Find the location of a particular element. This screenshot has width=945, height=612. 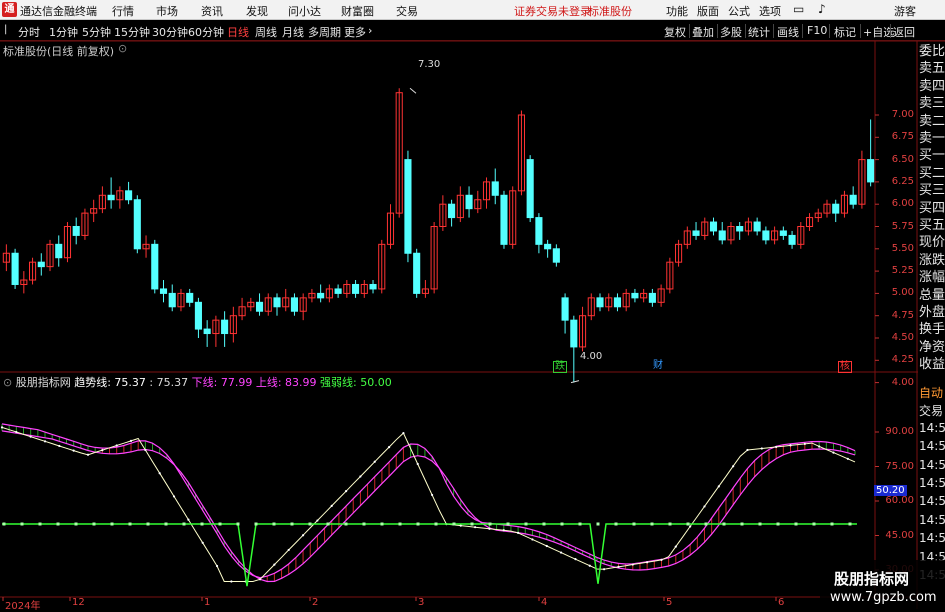

date-tick: 3 is located at coordinates (421, 602).